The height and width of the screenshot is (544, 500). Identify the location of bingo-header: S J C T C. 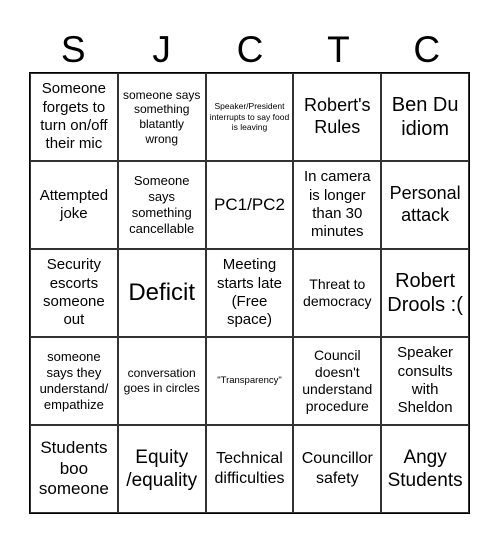
(250, 50).